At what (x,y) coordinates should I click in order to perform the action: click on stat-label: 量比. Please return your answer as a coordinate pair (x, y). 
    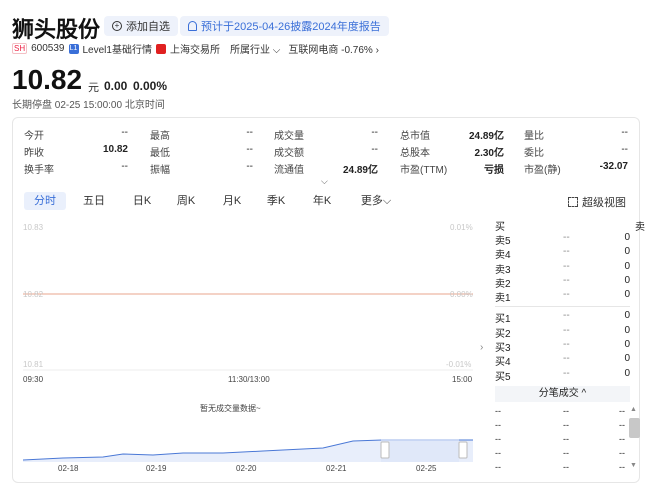
    Looking at the image, I should click on (534, 136).